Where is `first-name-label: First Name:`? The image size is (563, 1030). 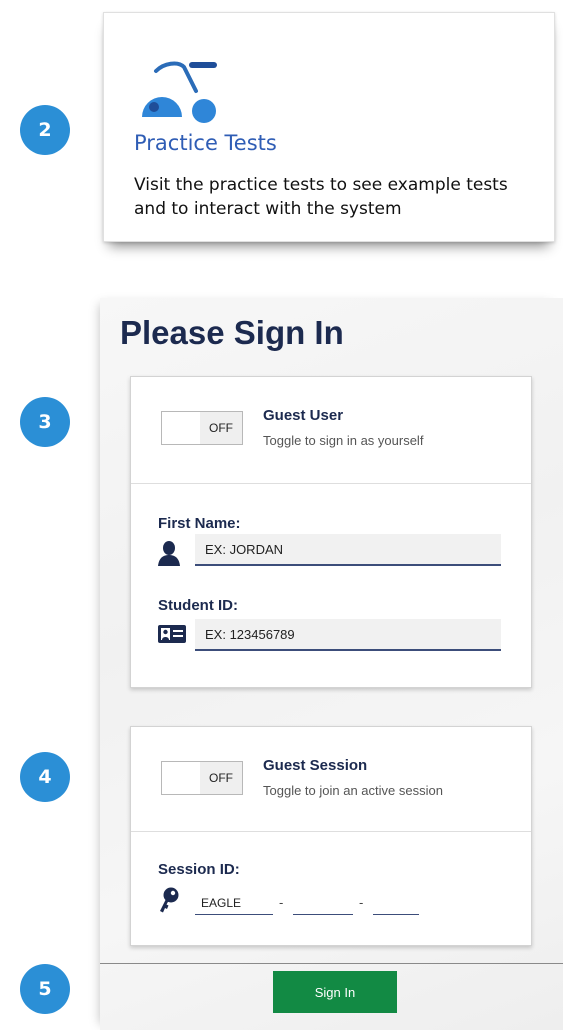
first-name-label: First Name: is located at coordinates (199, 523).